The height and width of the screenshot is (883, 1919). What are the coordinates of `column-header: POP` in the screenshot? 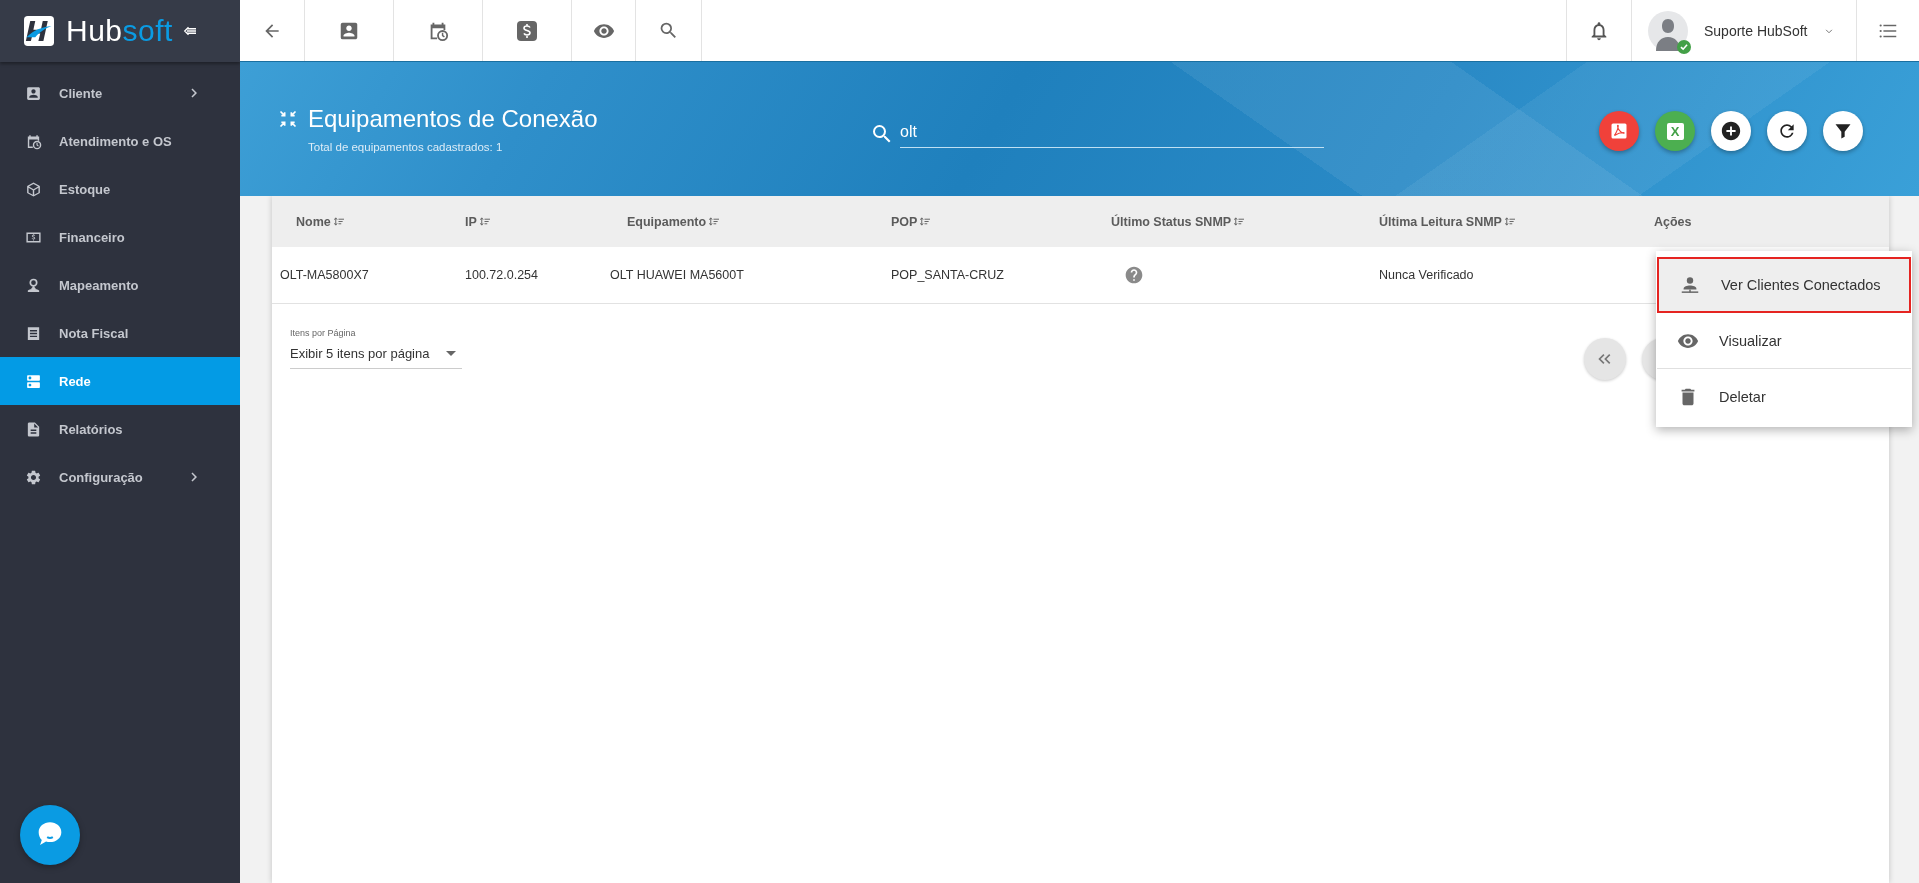 It's located at (904, 221).